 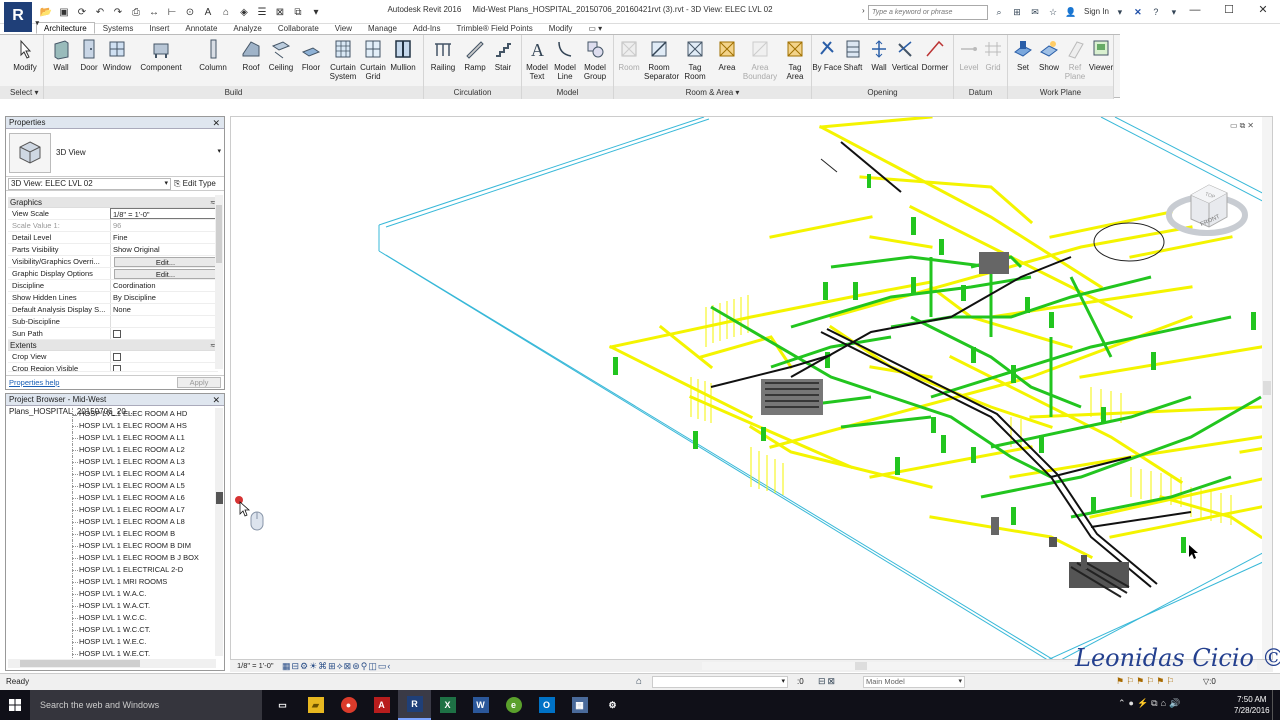 What do you see at coordinates (111, 642) in the screenshot?
I see `list-item: HOSP LVL 1 W.E.C.` at bounding box center [111, 642].